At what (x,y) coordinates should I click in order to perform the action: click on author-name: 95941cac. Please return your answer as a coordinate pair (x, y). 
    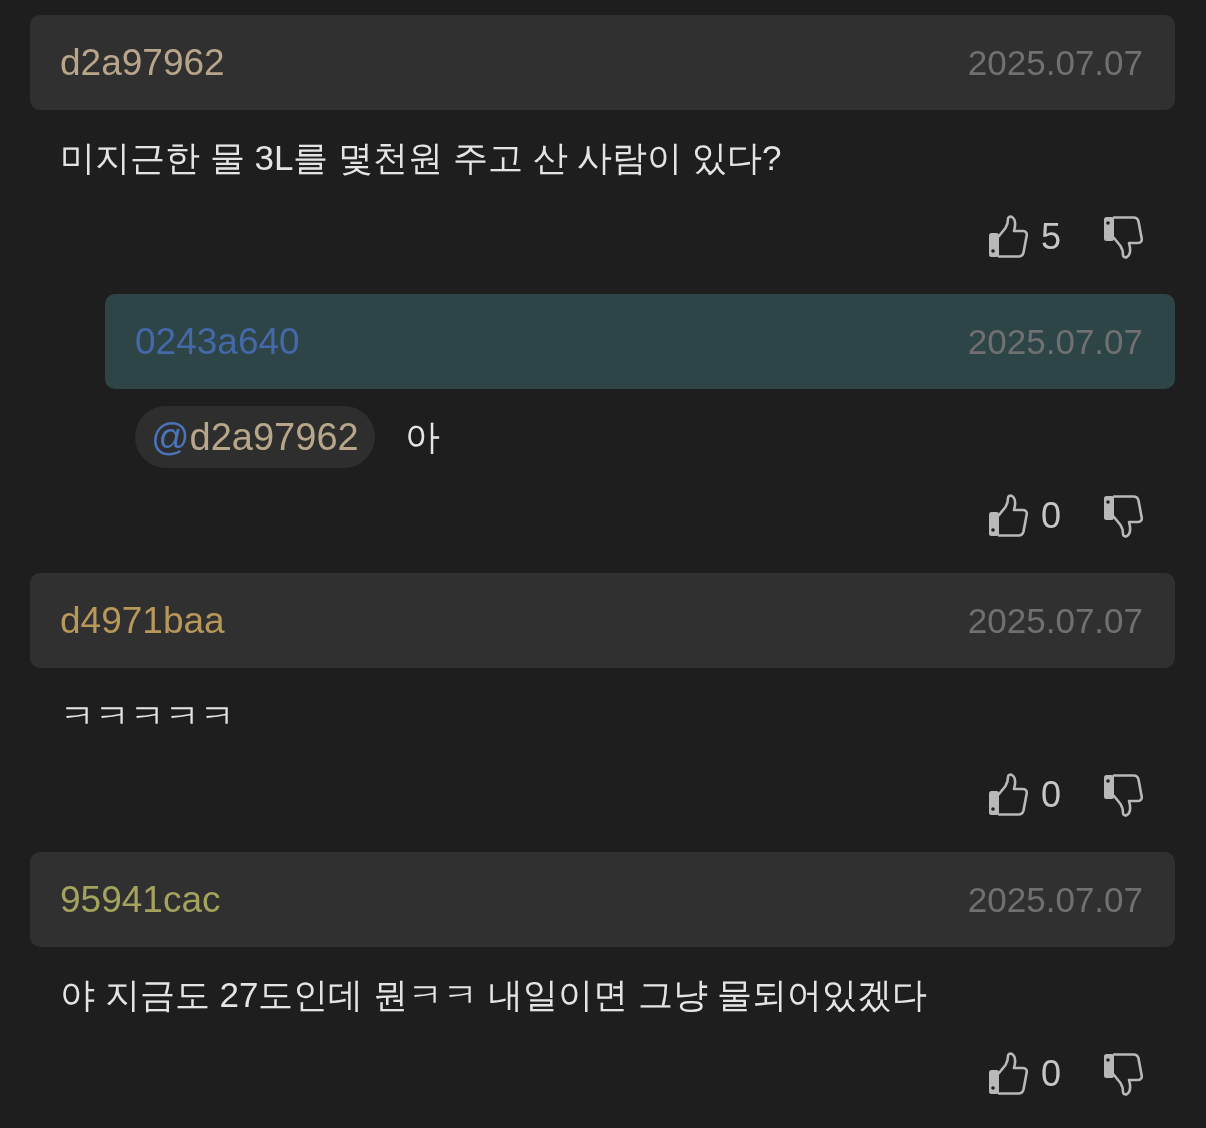
    Looking at the image, I should click on (140, 899).